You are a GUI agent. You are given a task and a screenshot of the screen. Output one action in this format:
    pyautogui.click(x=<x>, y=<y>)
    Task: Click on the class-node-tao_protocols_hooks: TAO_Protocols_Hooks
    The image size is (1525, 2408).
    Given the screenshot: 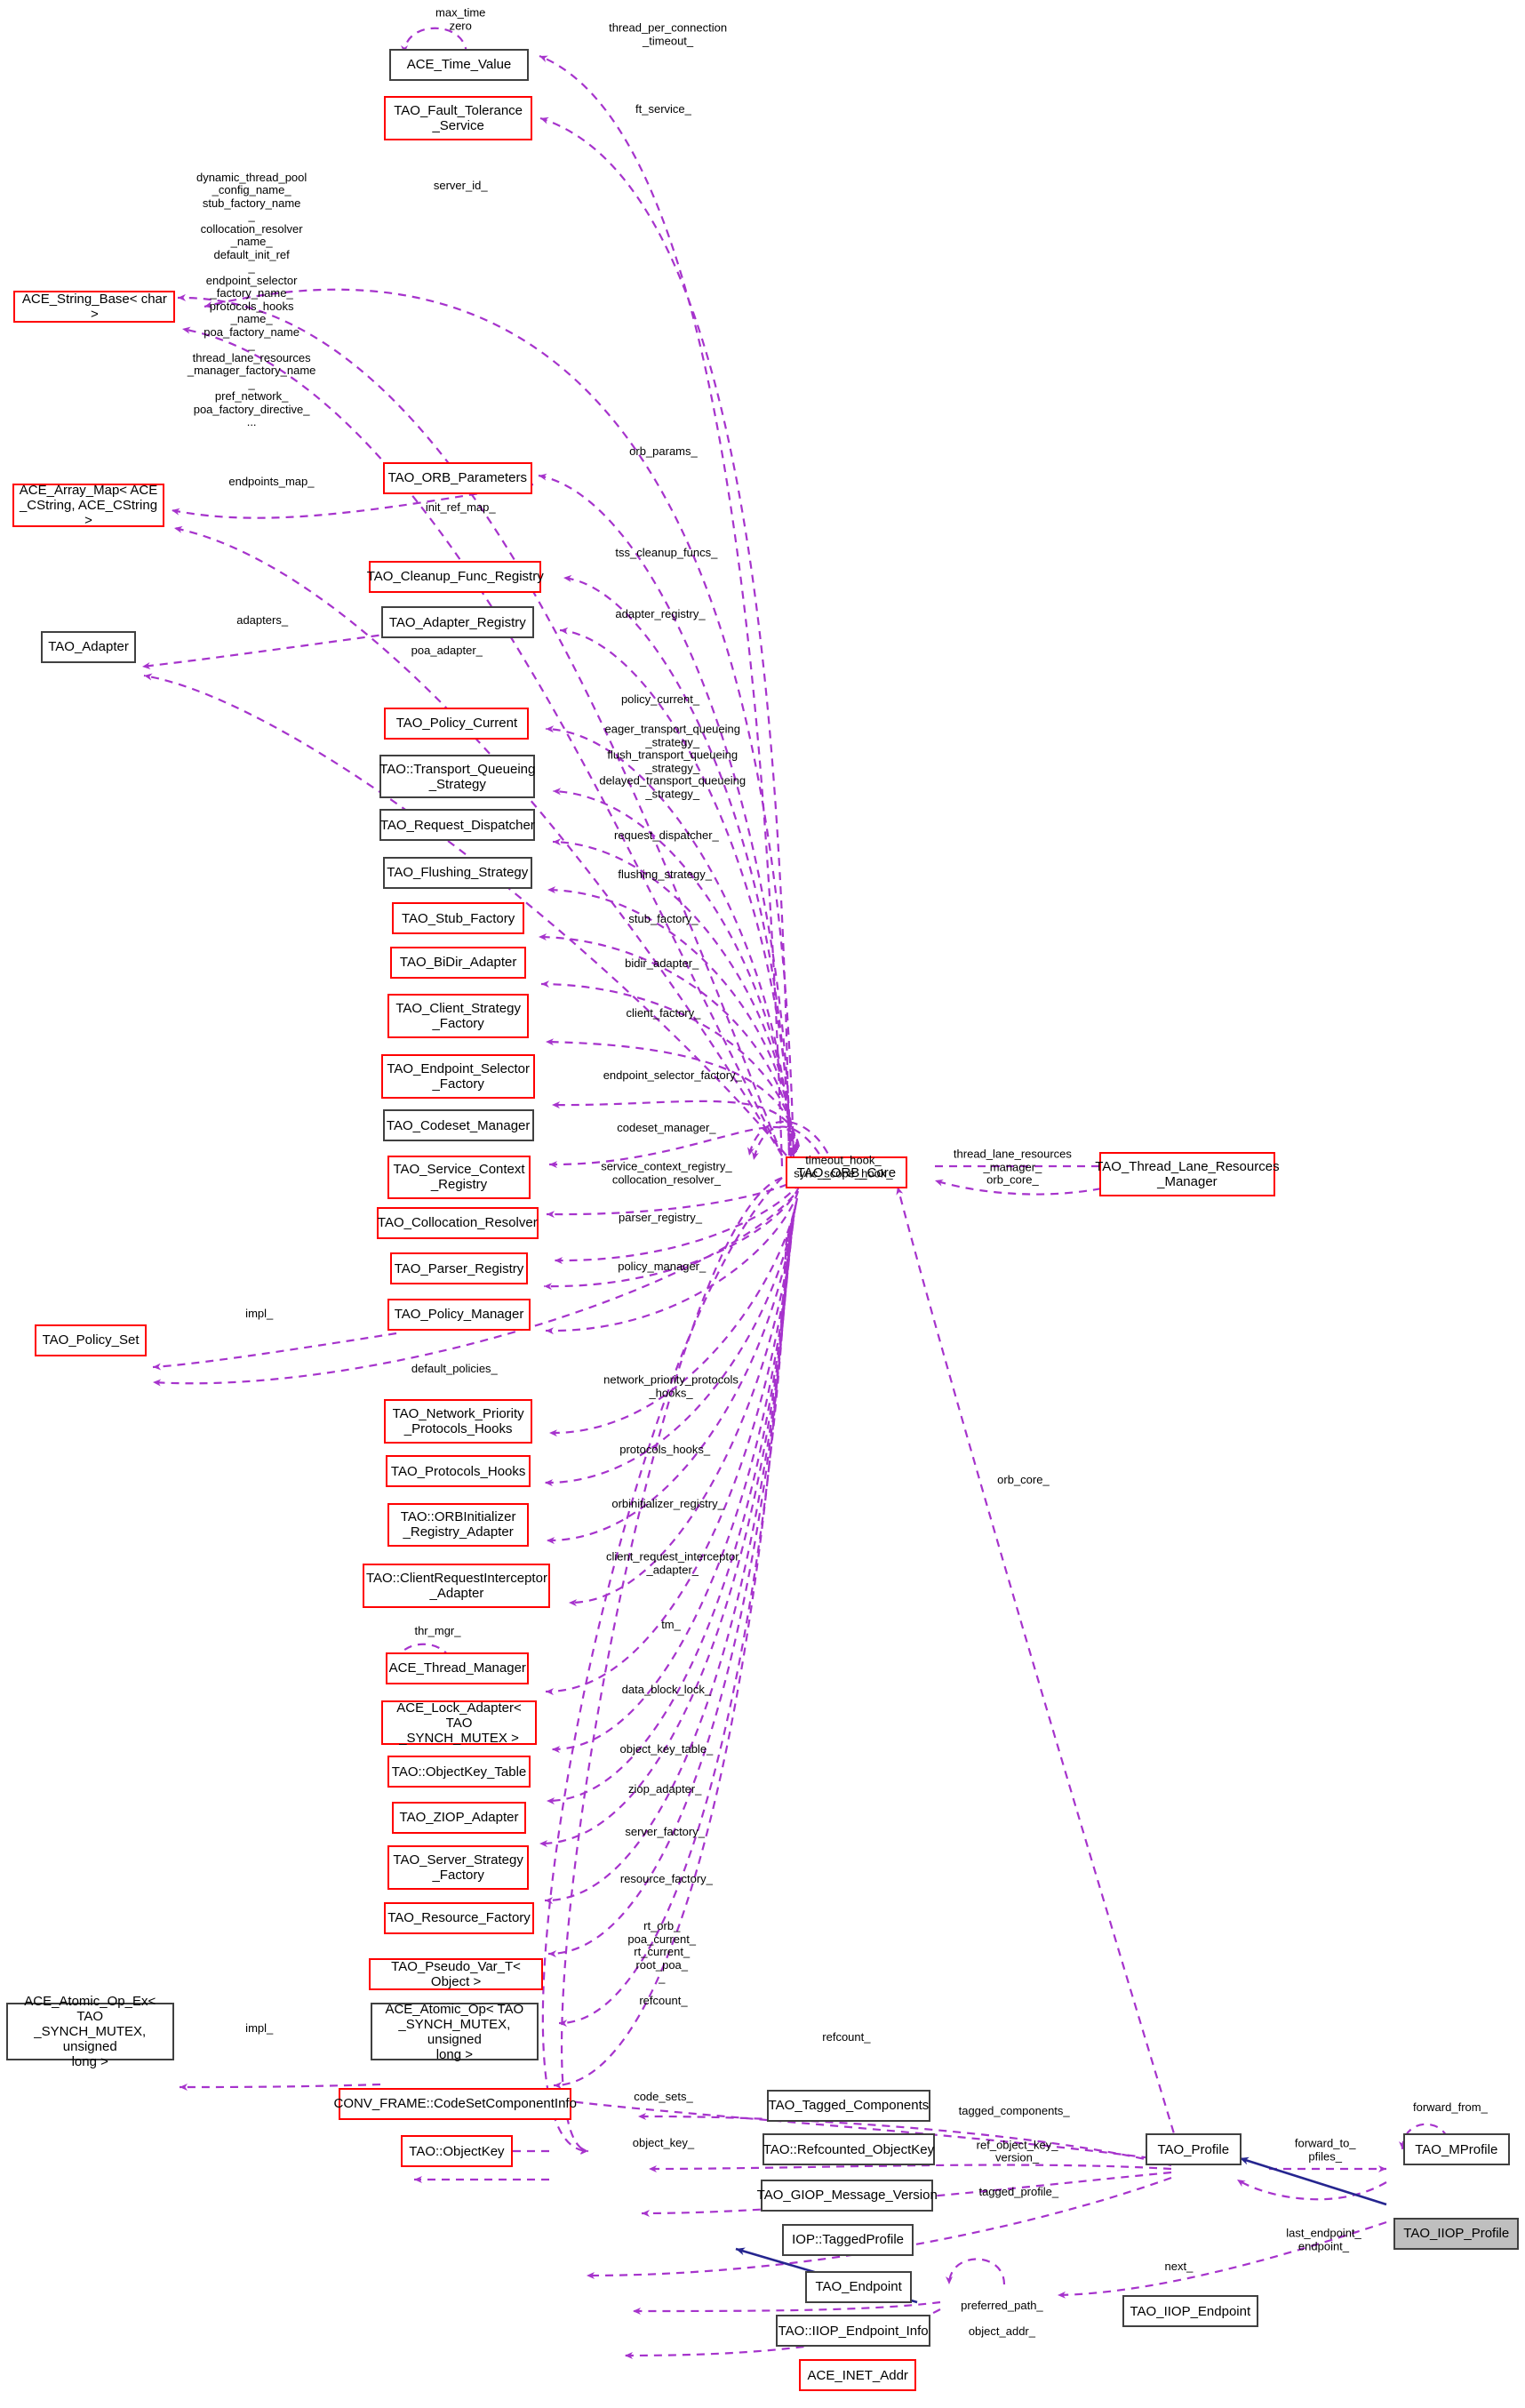 What is the action you would take?
    pyautogui.click(x=459, y=1471)
    